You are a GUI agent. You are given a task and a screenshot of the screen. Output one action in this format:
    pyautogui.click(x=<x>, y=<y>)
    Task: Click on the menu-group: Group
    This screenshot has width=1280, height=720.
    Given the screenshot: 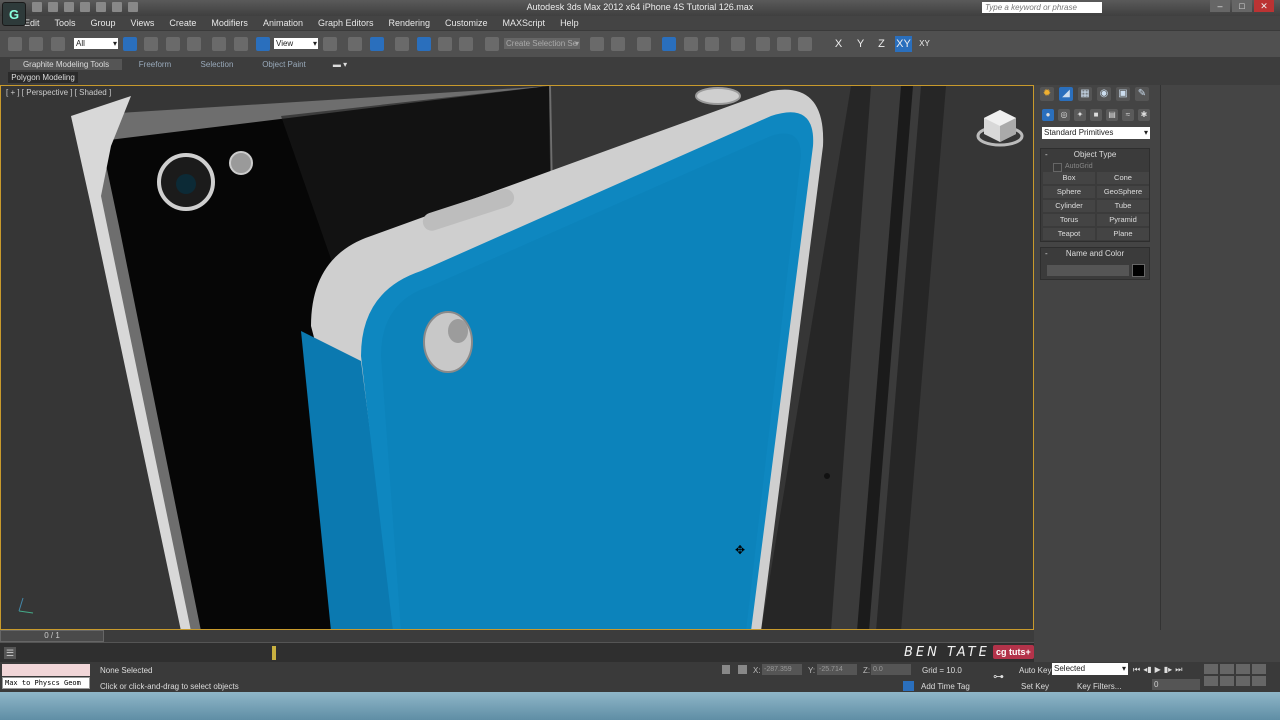 What is the action you would take?
    pyautogui.click(x=103, y=23)
    